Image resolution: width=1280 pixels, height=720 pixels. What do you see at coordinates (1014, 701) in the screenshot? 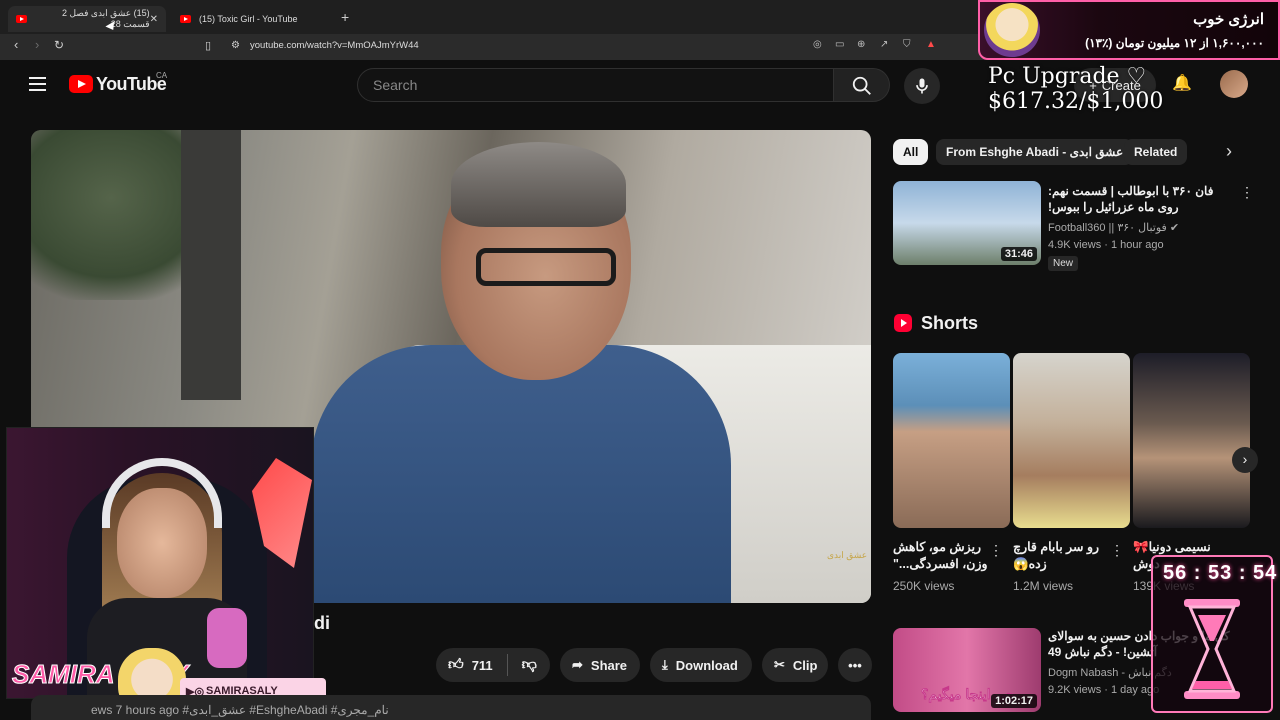
I see `duration-badge: 1:02:17` at bounding box center [1014, 701].